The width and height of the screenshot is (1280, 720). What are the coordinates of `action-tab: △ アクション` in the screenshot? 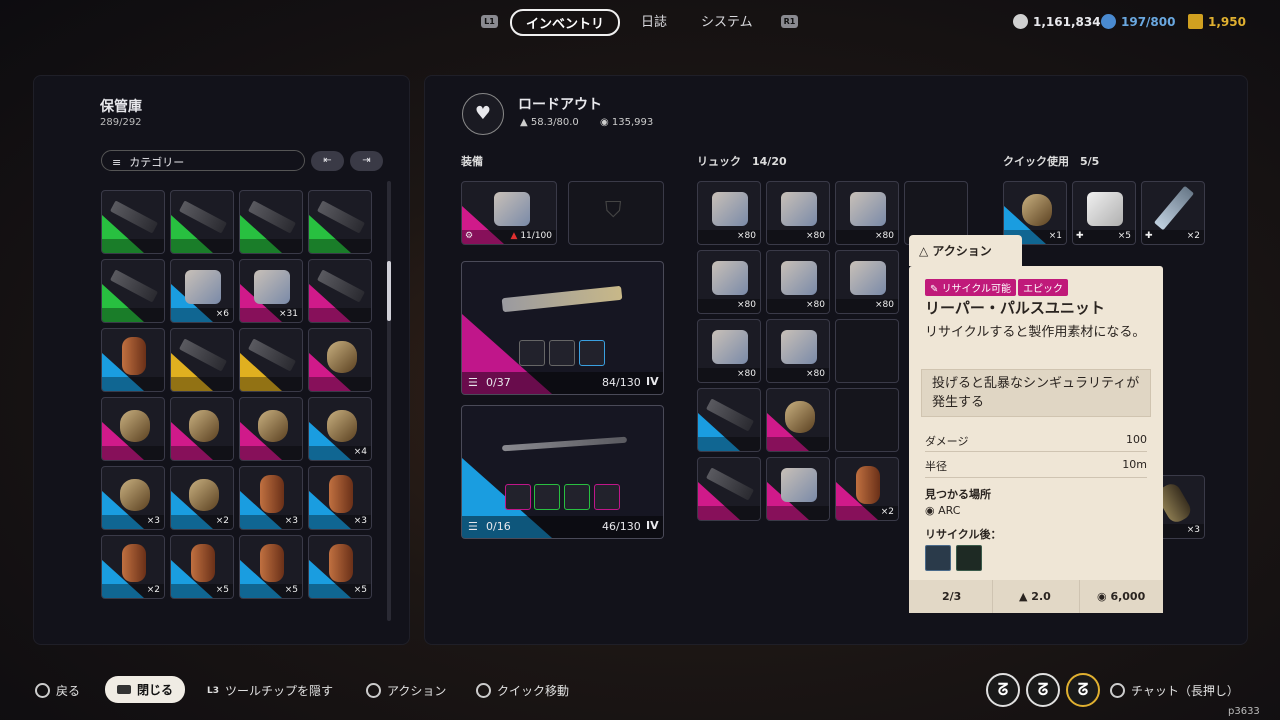 It's located at (965, 250).